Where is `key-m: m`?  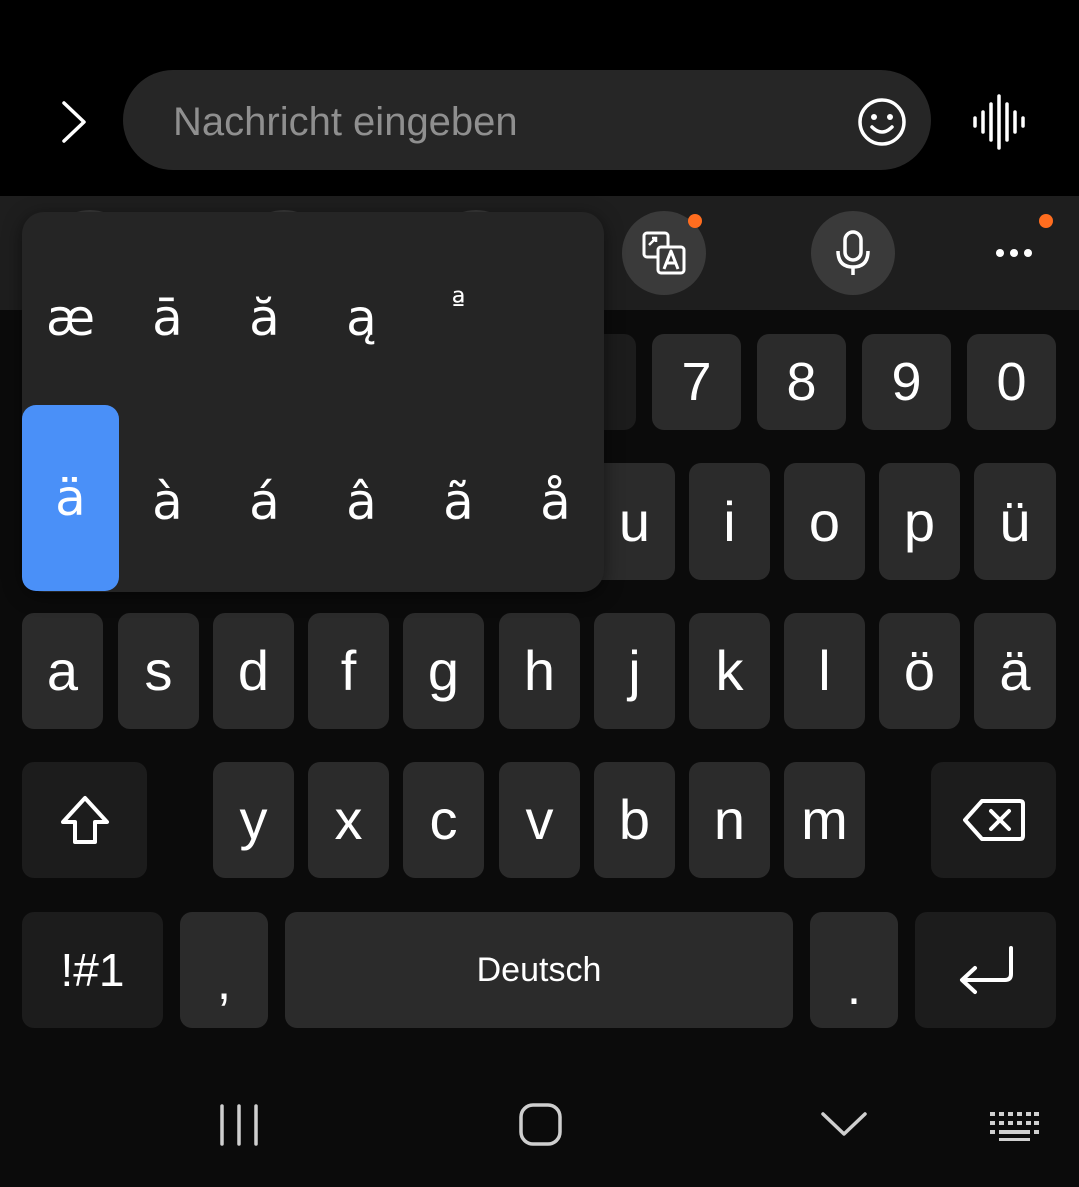
key-m: m is located at coordinates (824, 820).